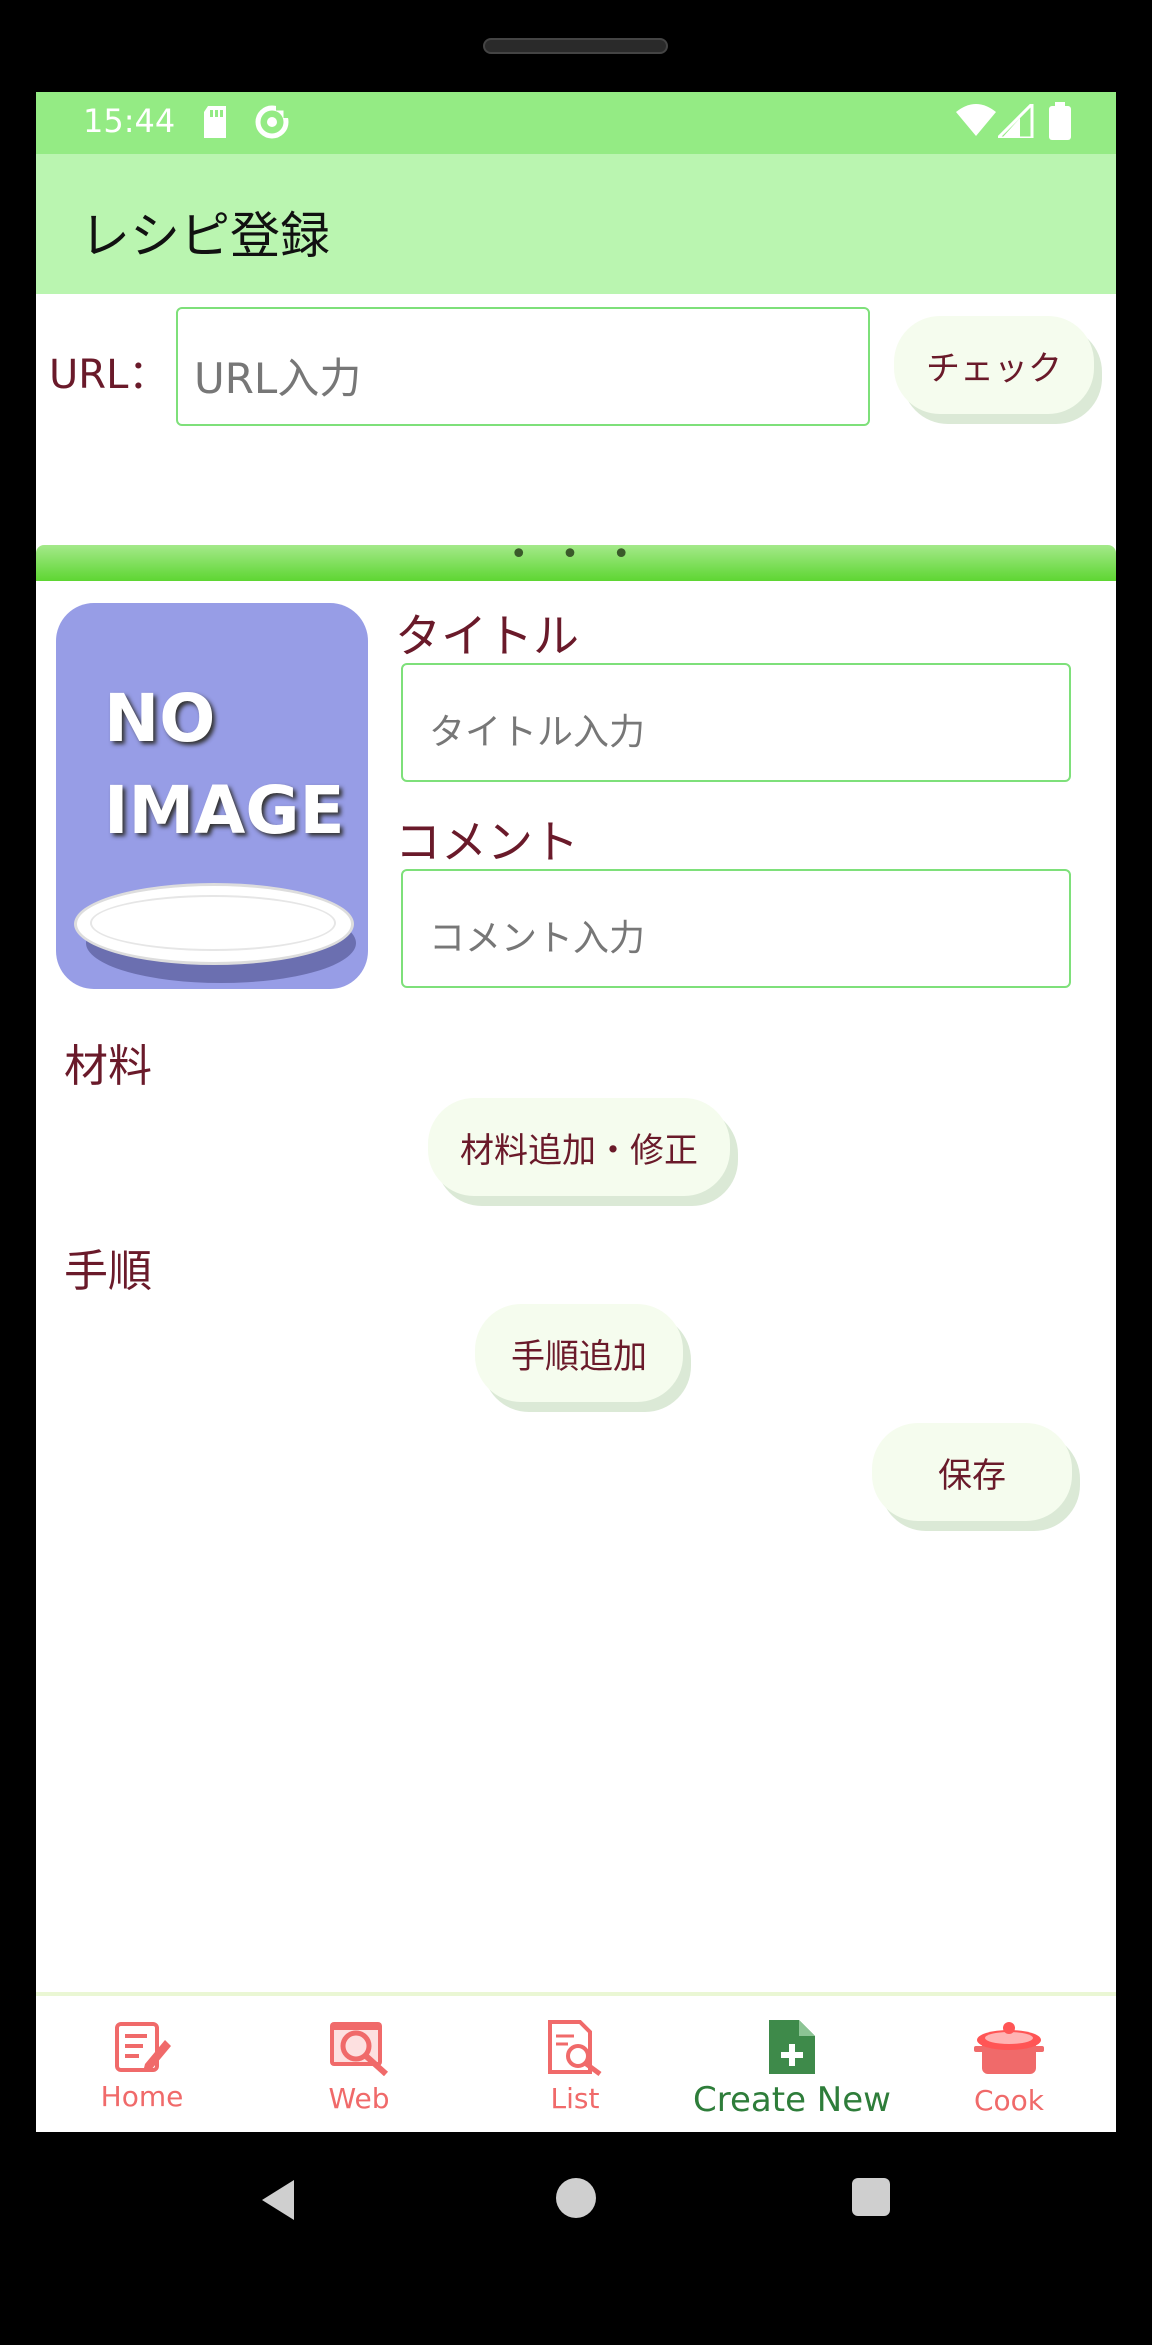  What do you see at coordinates (972, 1472) in the screenshot?
I see `save-button: 保存` at bounding box center [972, 1472].